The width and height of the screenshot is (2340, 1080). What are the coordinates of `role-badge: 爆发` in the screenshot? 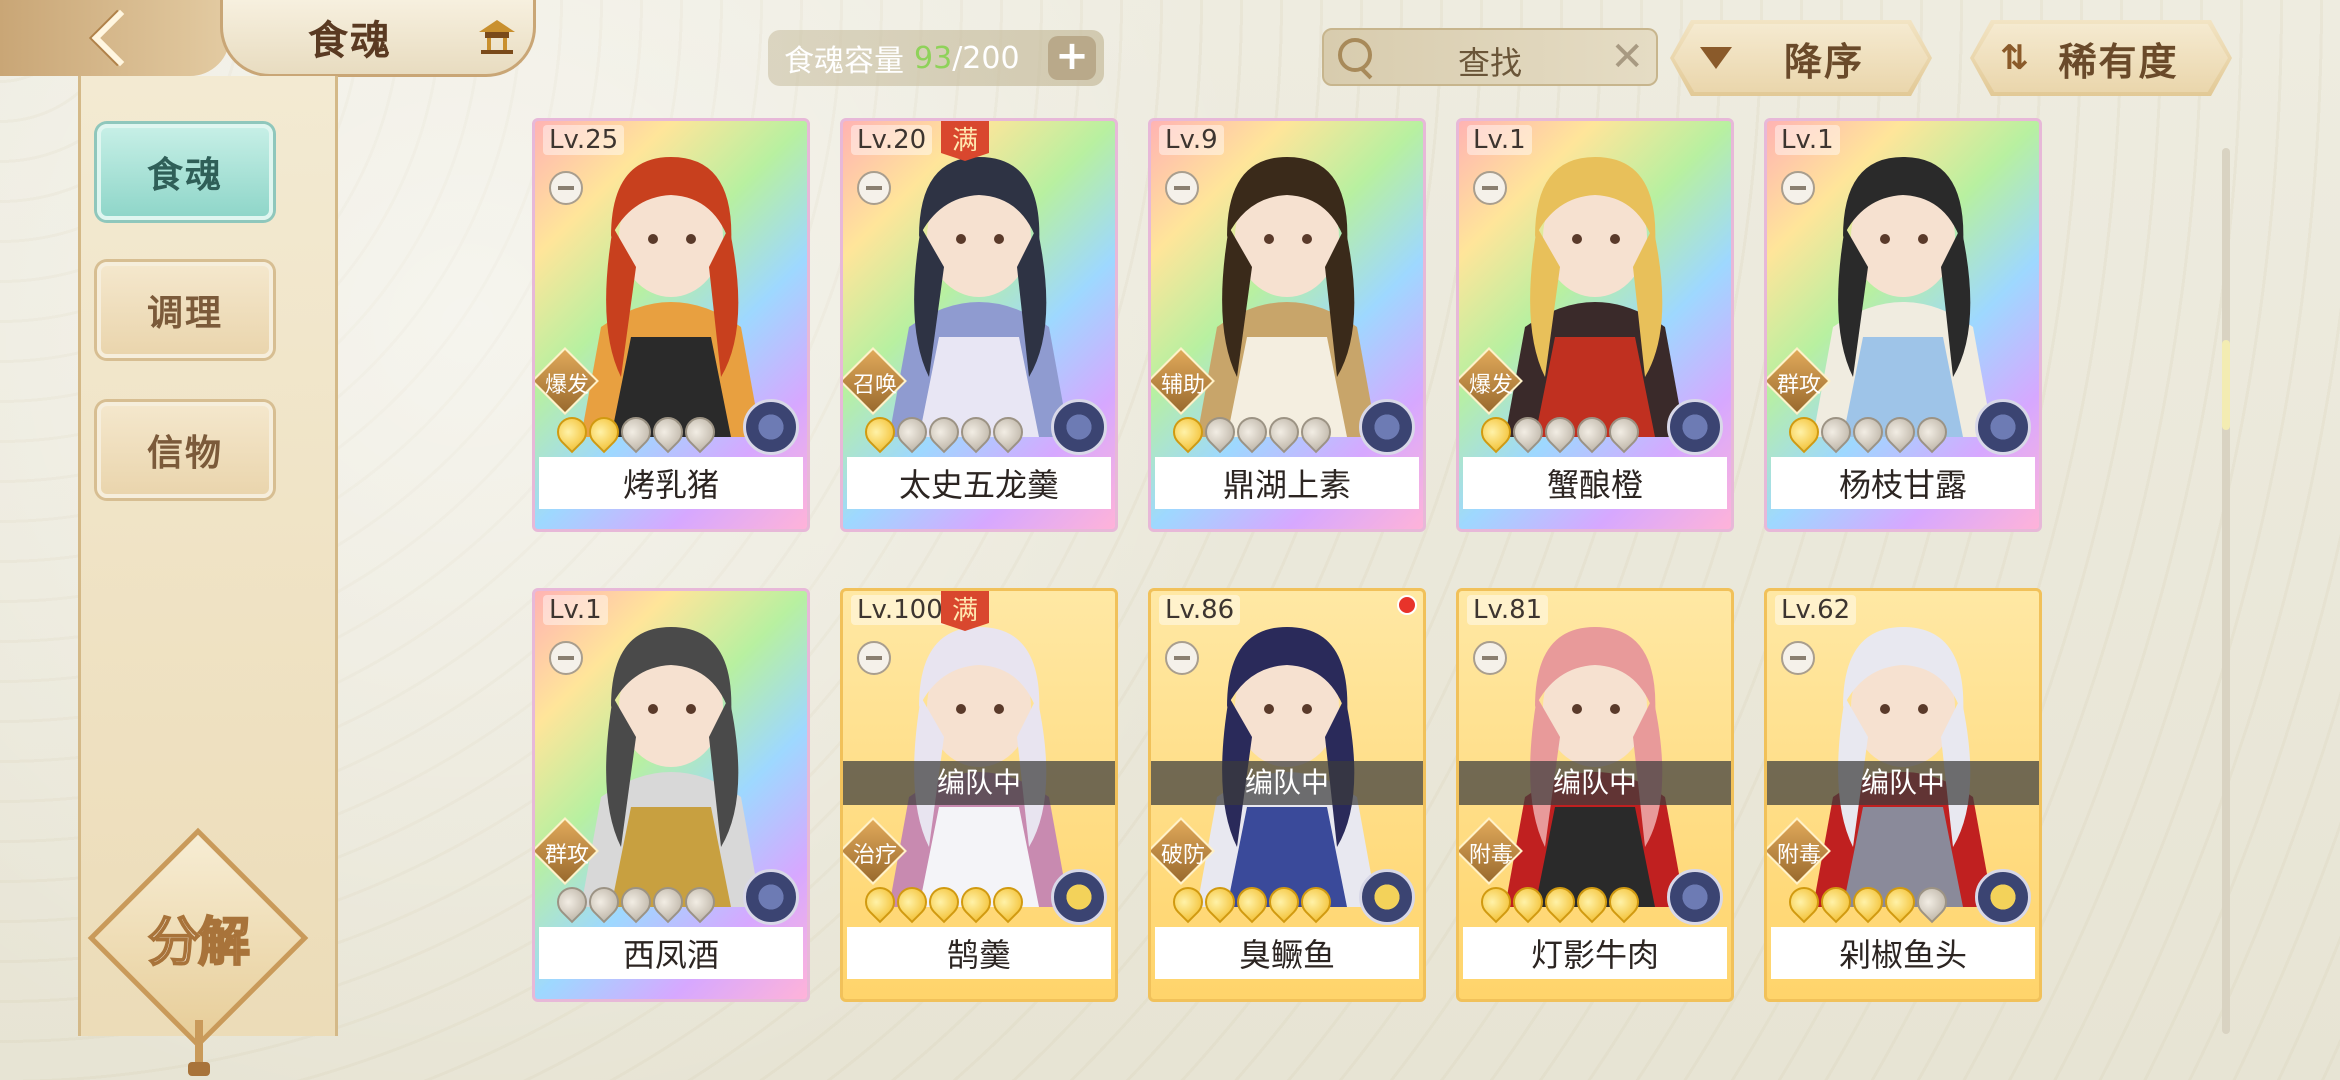 It's located at (1491, 381).